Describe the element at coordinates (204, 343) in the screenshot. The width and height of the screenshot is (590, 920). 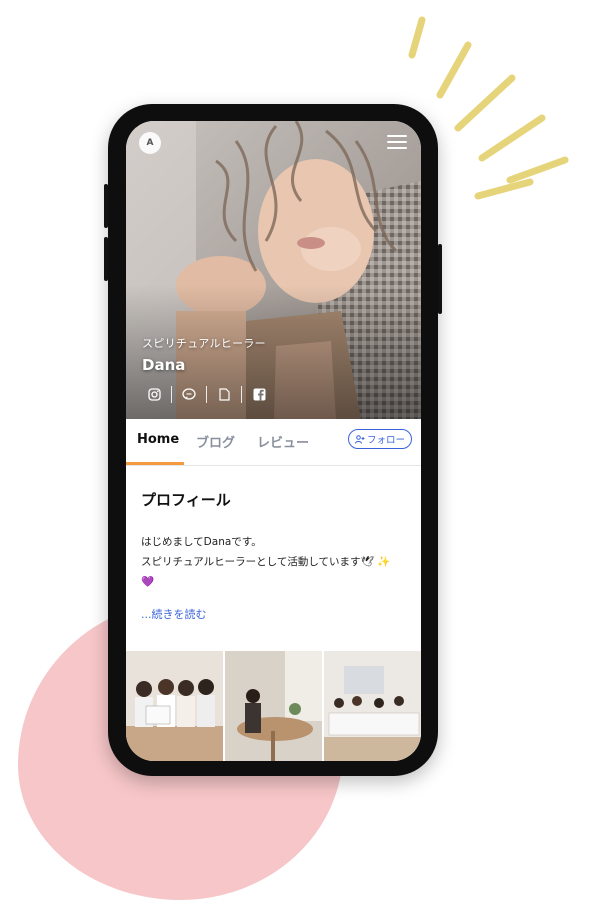
I see `profile-subtitle: スピリチュアルヒーラー` at that location.